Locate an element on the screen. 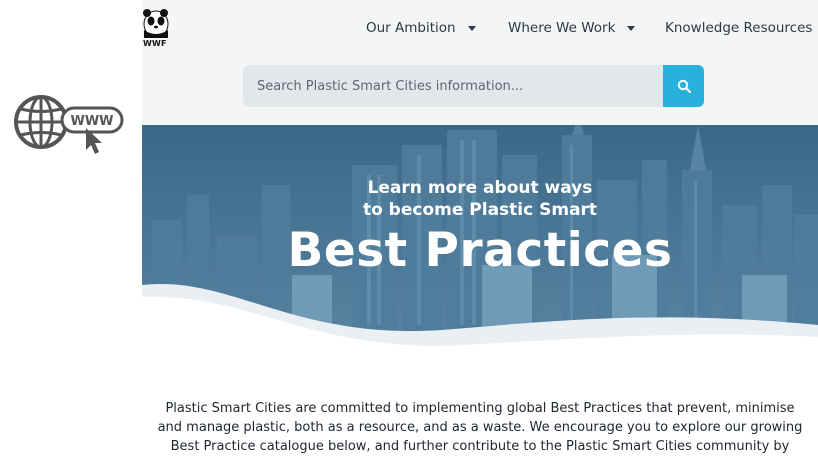 This screenshot has width=818, height=462. search-bar is located at coordinates (473, 86).